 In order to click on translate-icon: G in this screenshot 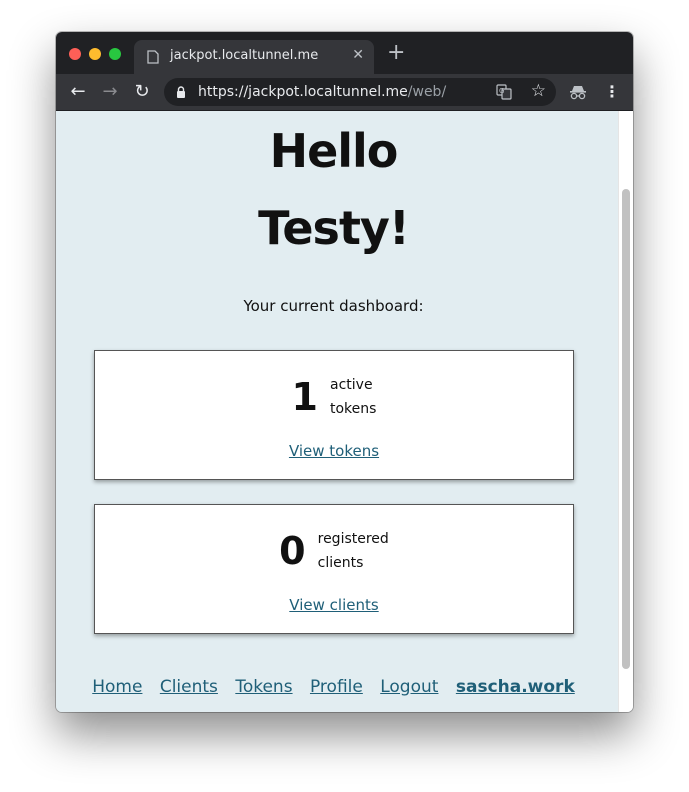, I will do `click(504, 92)`.